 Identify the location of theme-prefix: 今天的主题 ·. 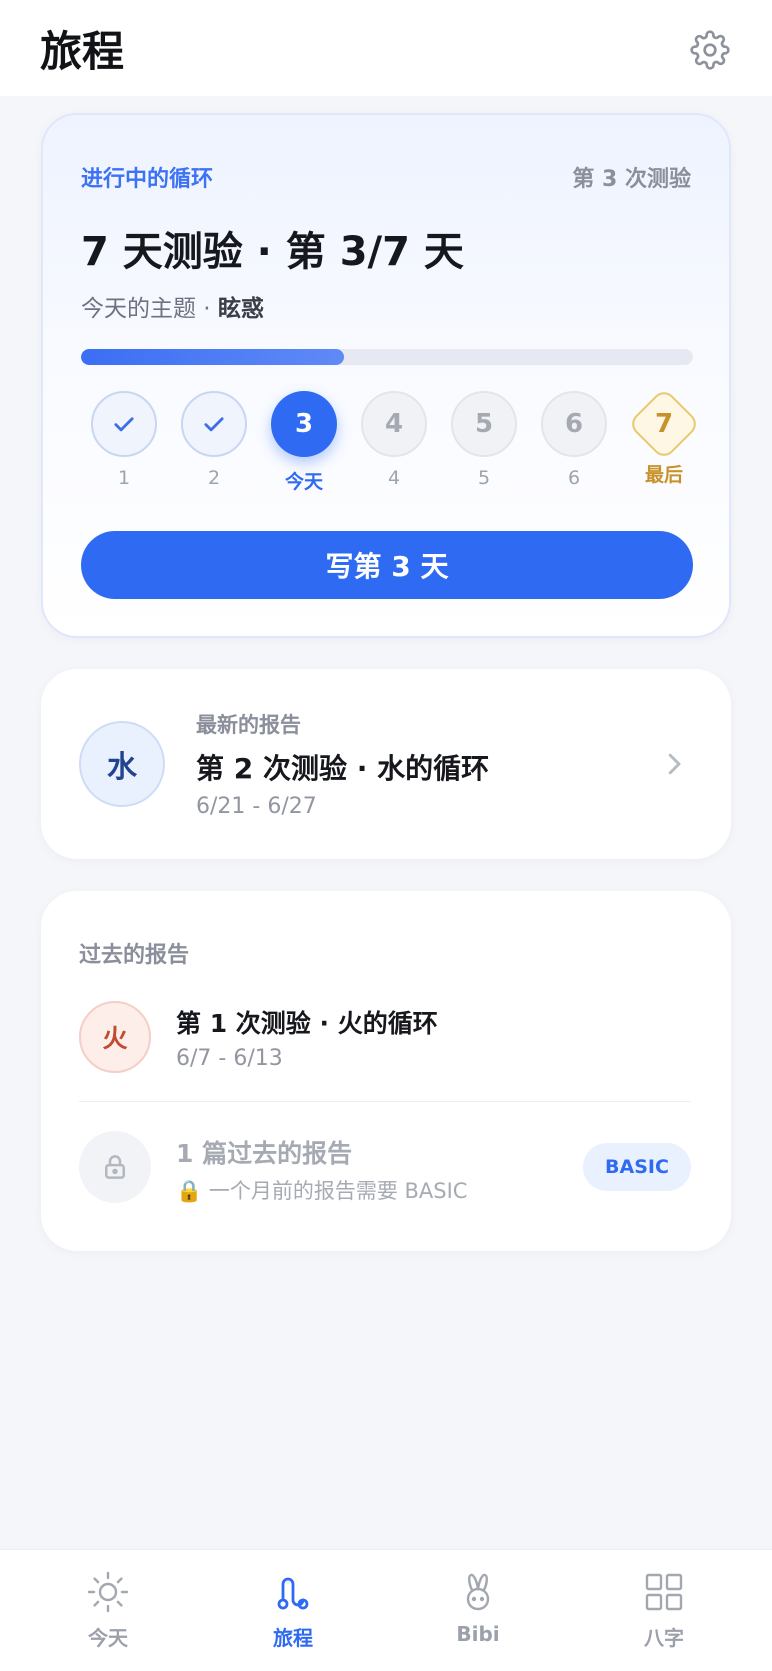
(149, 309).